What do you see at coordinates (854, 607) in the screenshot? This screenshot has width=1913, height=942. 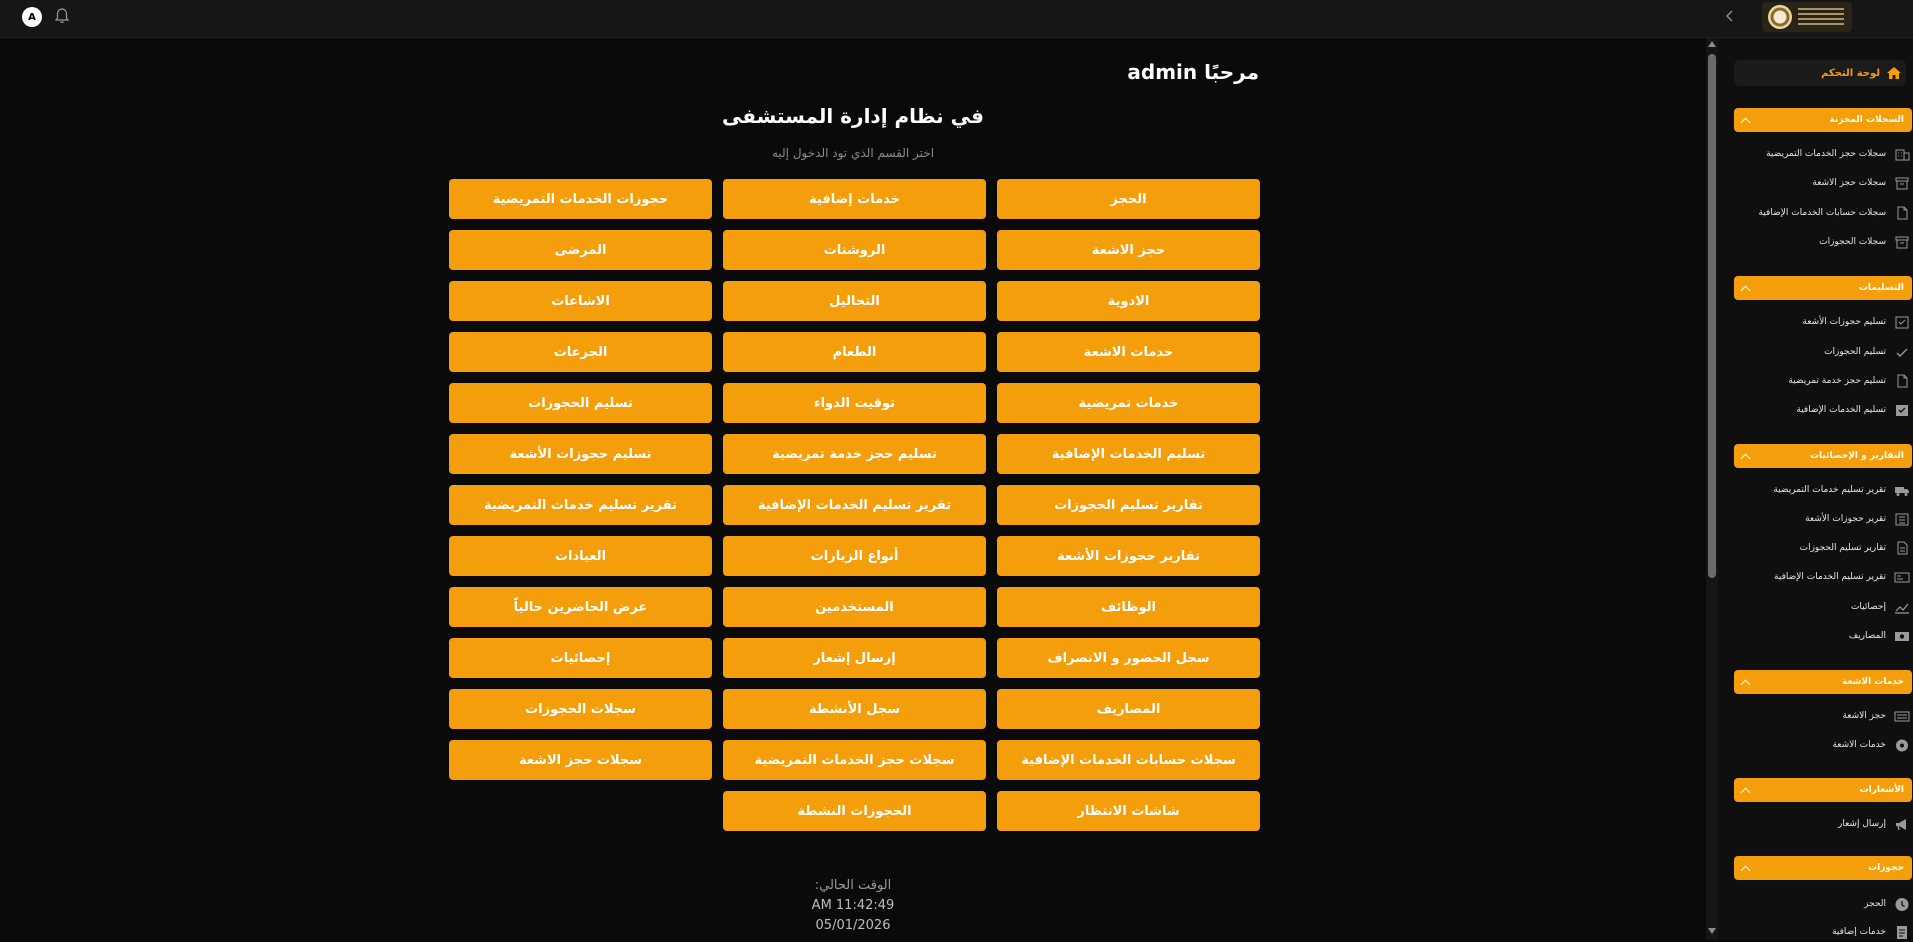 I see `section-button: المستخدمين` at bounding box center [854, 607].